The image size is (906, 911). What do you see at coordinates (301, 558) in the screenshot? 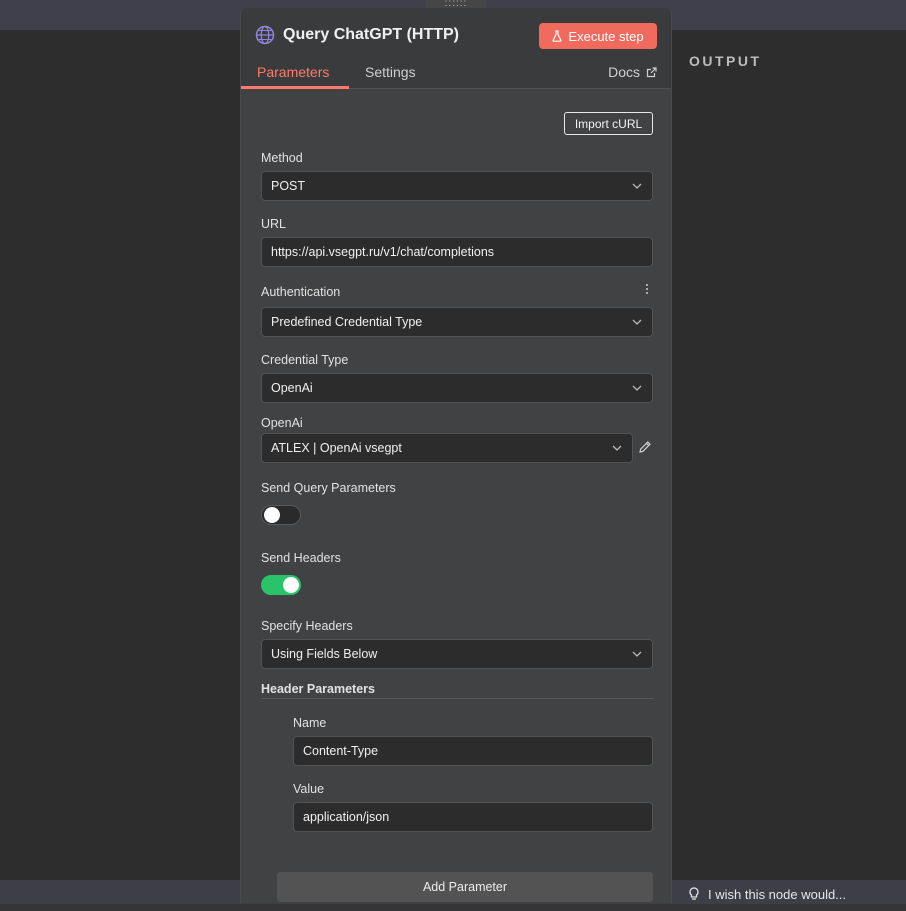
I see `send-headers-label: Send Headers` at bounding box center [301, 558].